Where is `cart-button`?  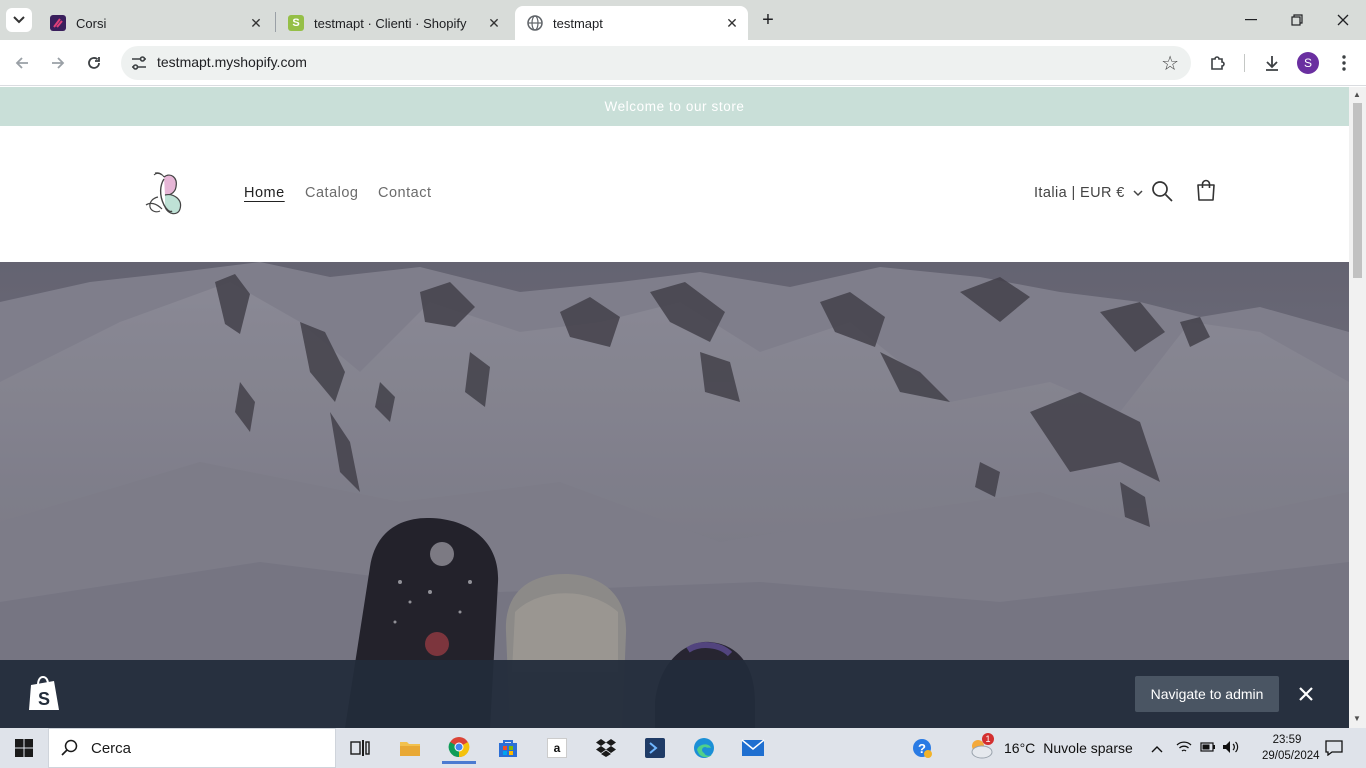 cart-button is located at coordinates (1207, 191).